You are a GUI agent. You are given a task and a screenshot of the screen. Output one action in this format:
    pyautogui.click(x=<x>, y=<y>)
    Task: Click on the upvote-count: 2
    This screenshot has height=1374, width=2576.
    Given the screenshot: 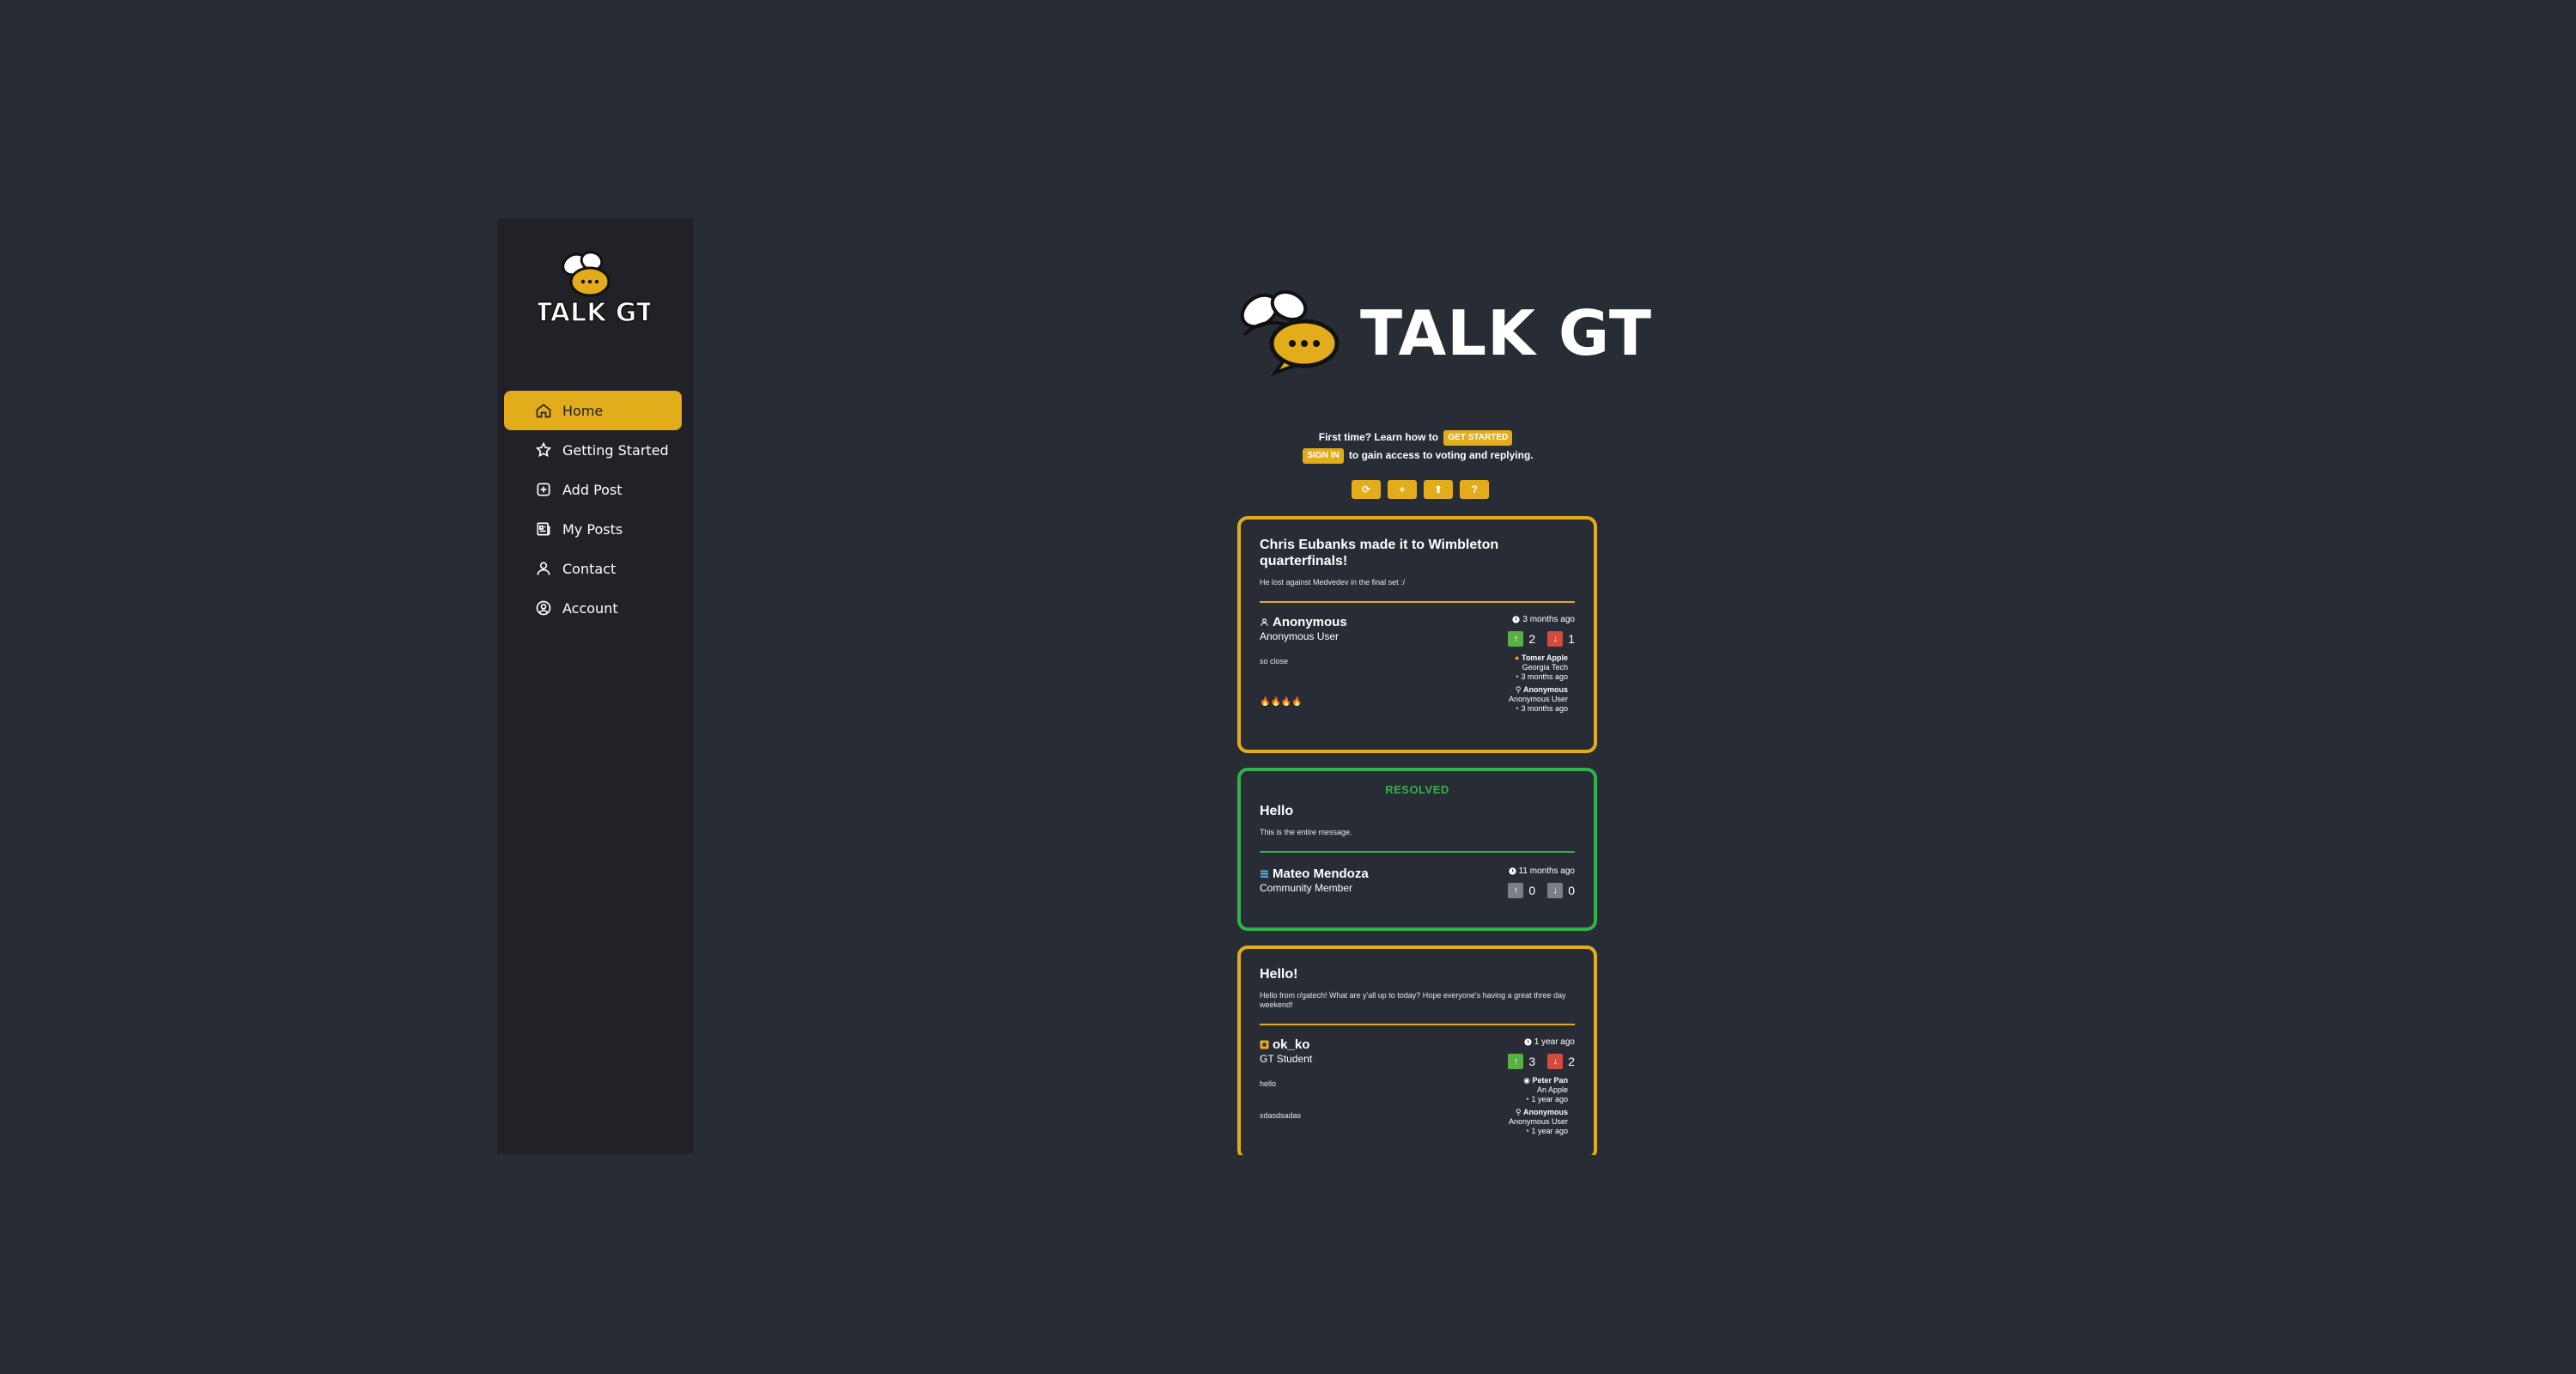 What is the action you would take?
    pyautogui.click(x=1532, y=639)
    